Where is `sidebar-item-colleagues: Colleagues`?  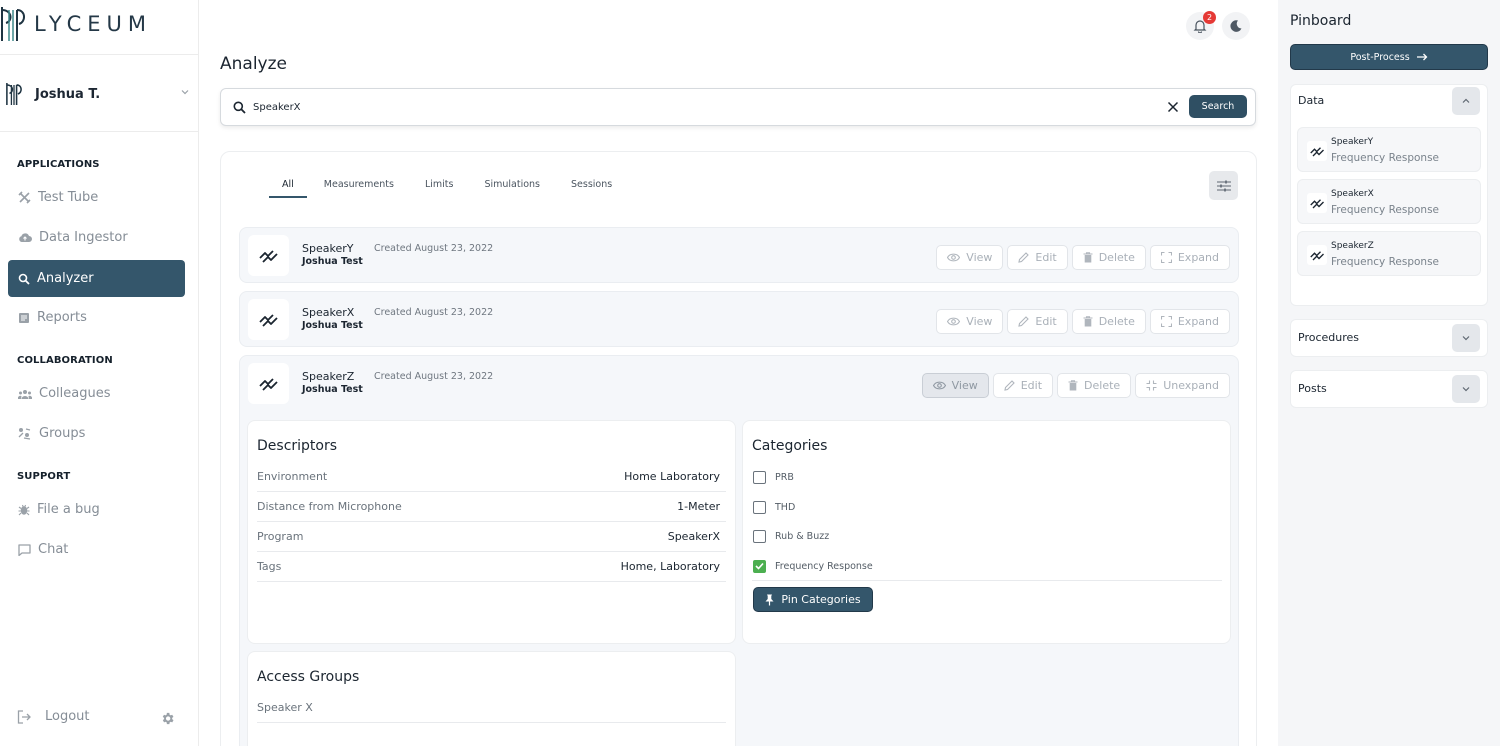 sidebar-item-colleagues: Colleagues is located at coordinates (96, 393).